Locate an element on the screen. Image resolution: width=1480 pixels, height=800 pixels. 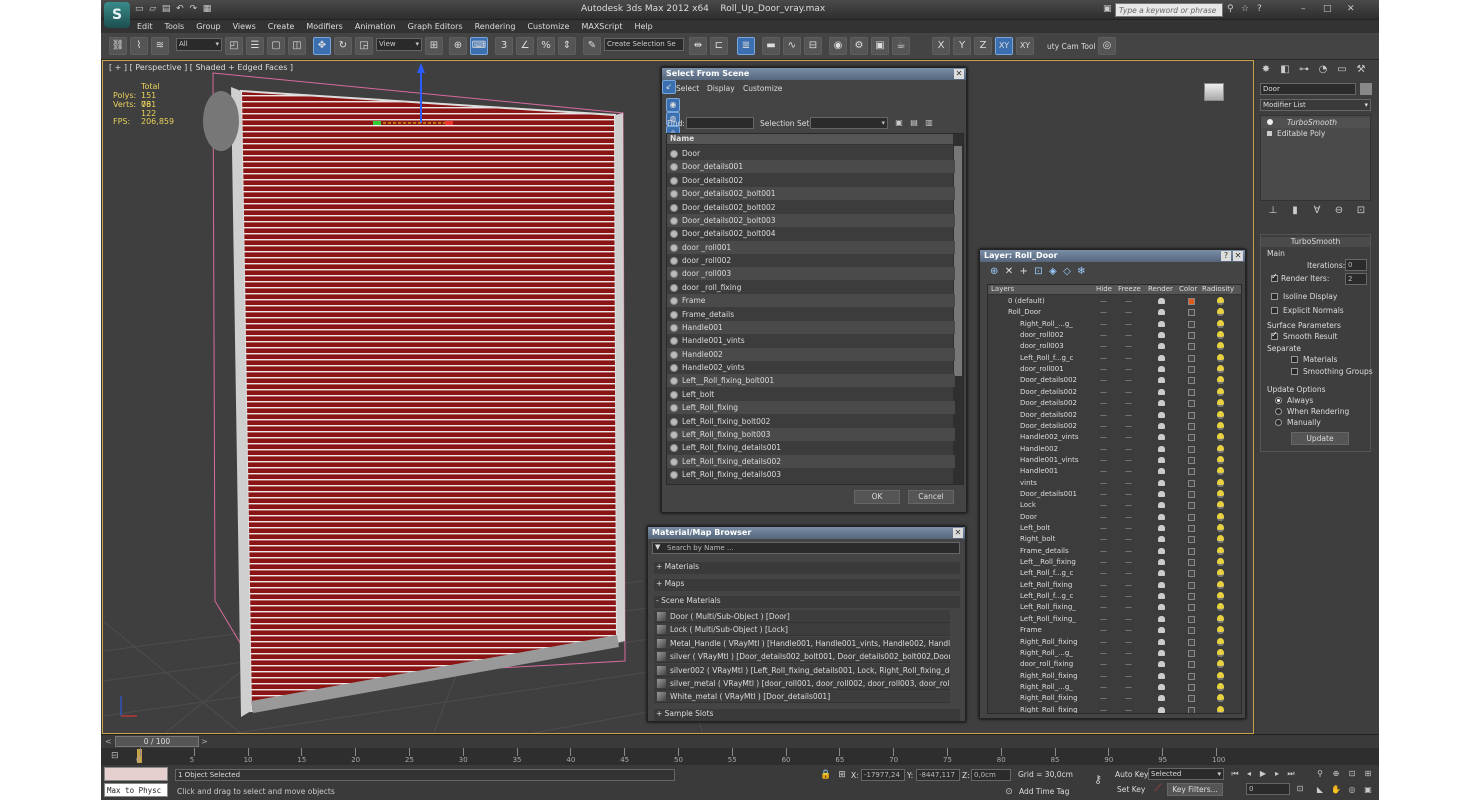
cancel-button: Cancel is located at coordinates (931, 497).